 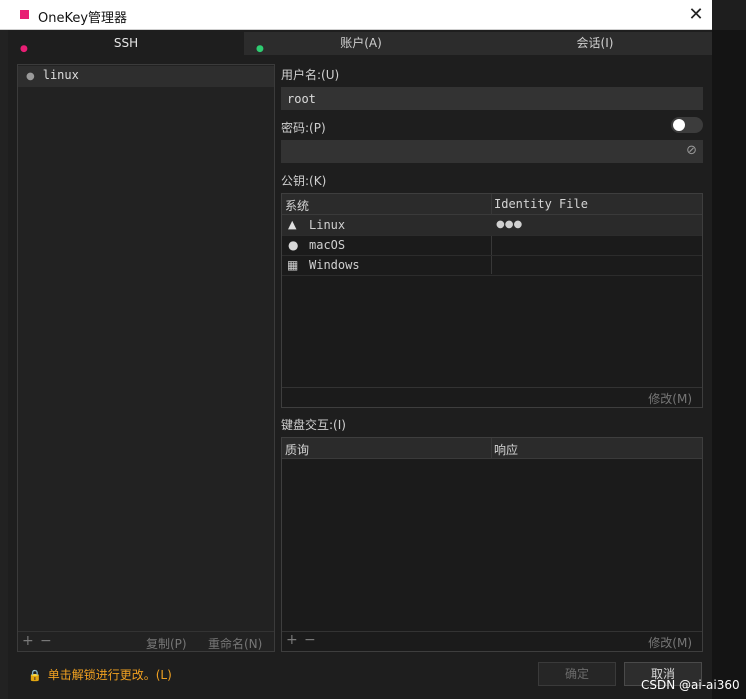 What do you see at coordinates (577, 674) in the screenshot?
I see `ok-button: 确定` at bounding box center [577, 674].